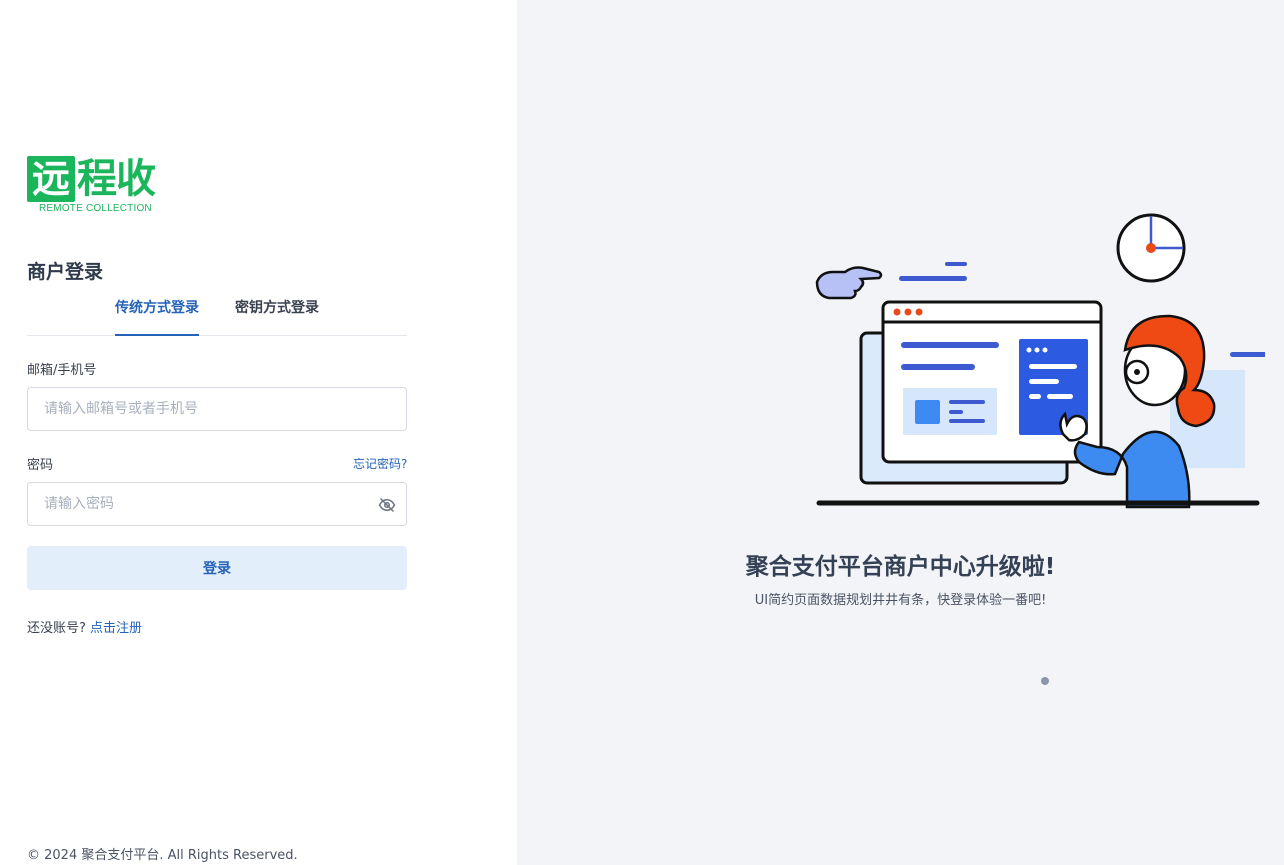 This screenshot has height=865, width=1284. What do you see at coordinates (1040, 361) in the screenshot?
I see `promo-illustration` at bounding box center [1040, 361].